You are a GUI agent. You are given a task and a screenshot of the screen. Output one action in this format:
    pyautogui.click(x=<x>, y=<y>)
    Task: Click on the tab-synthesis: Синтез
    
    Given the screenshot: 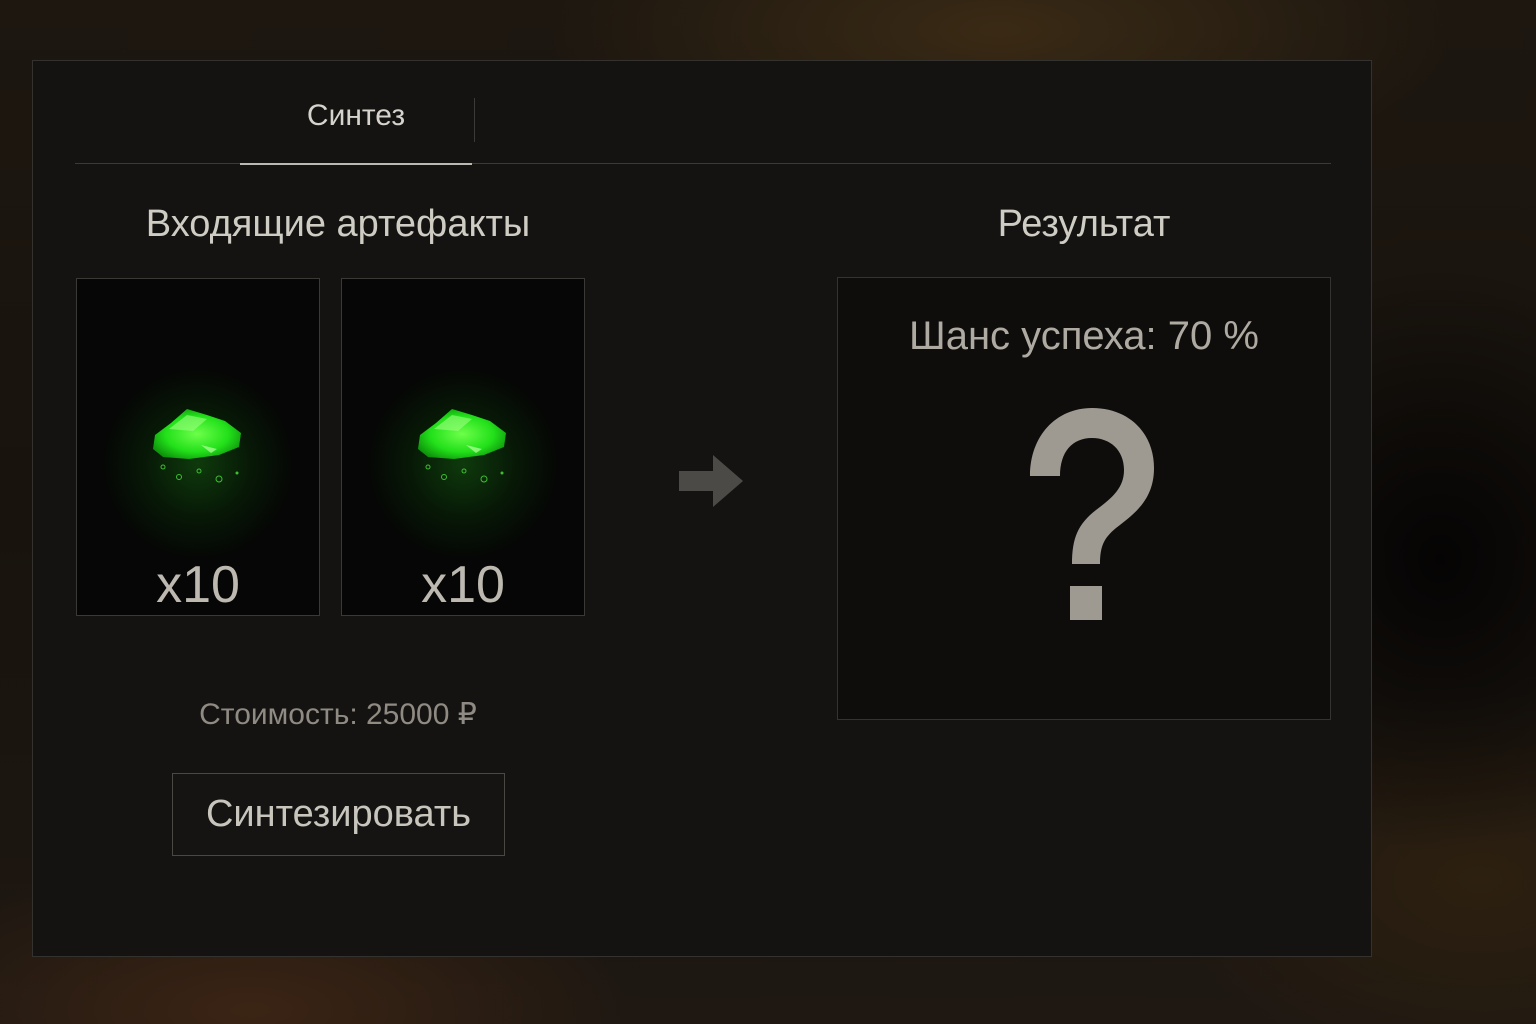 What is the action you would take?
    pyautogui.click(x=356, y=128)
    